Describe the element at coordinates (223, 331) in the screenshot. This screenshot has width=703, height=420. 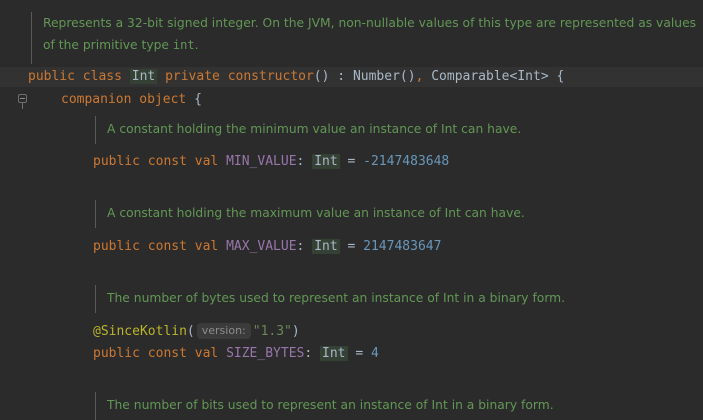
I see `parameter-hint-version: version:` at that location.